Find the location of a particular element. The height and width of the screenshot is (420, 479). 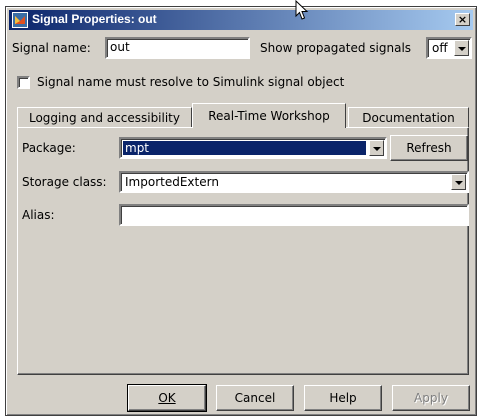

title-bar: Signal Properties: out × is located at coordinates (241, 20).